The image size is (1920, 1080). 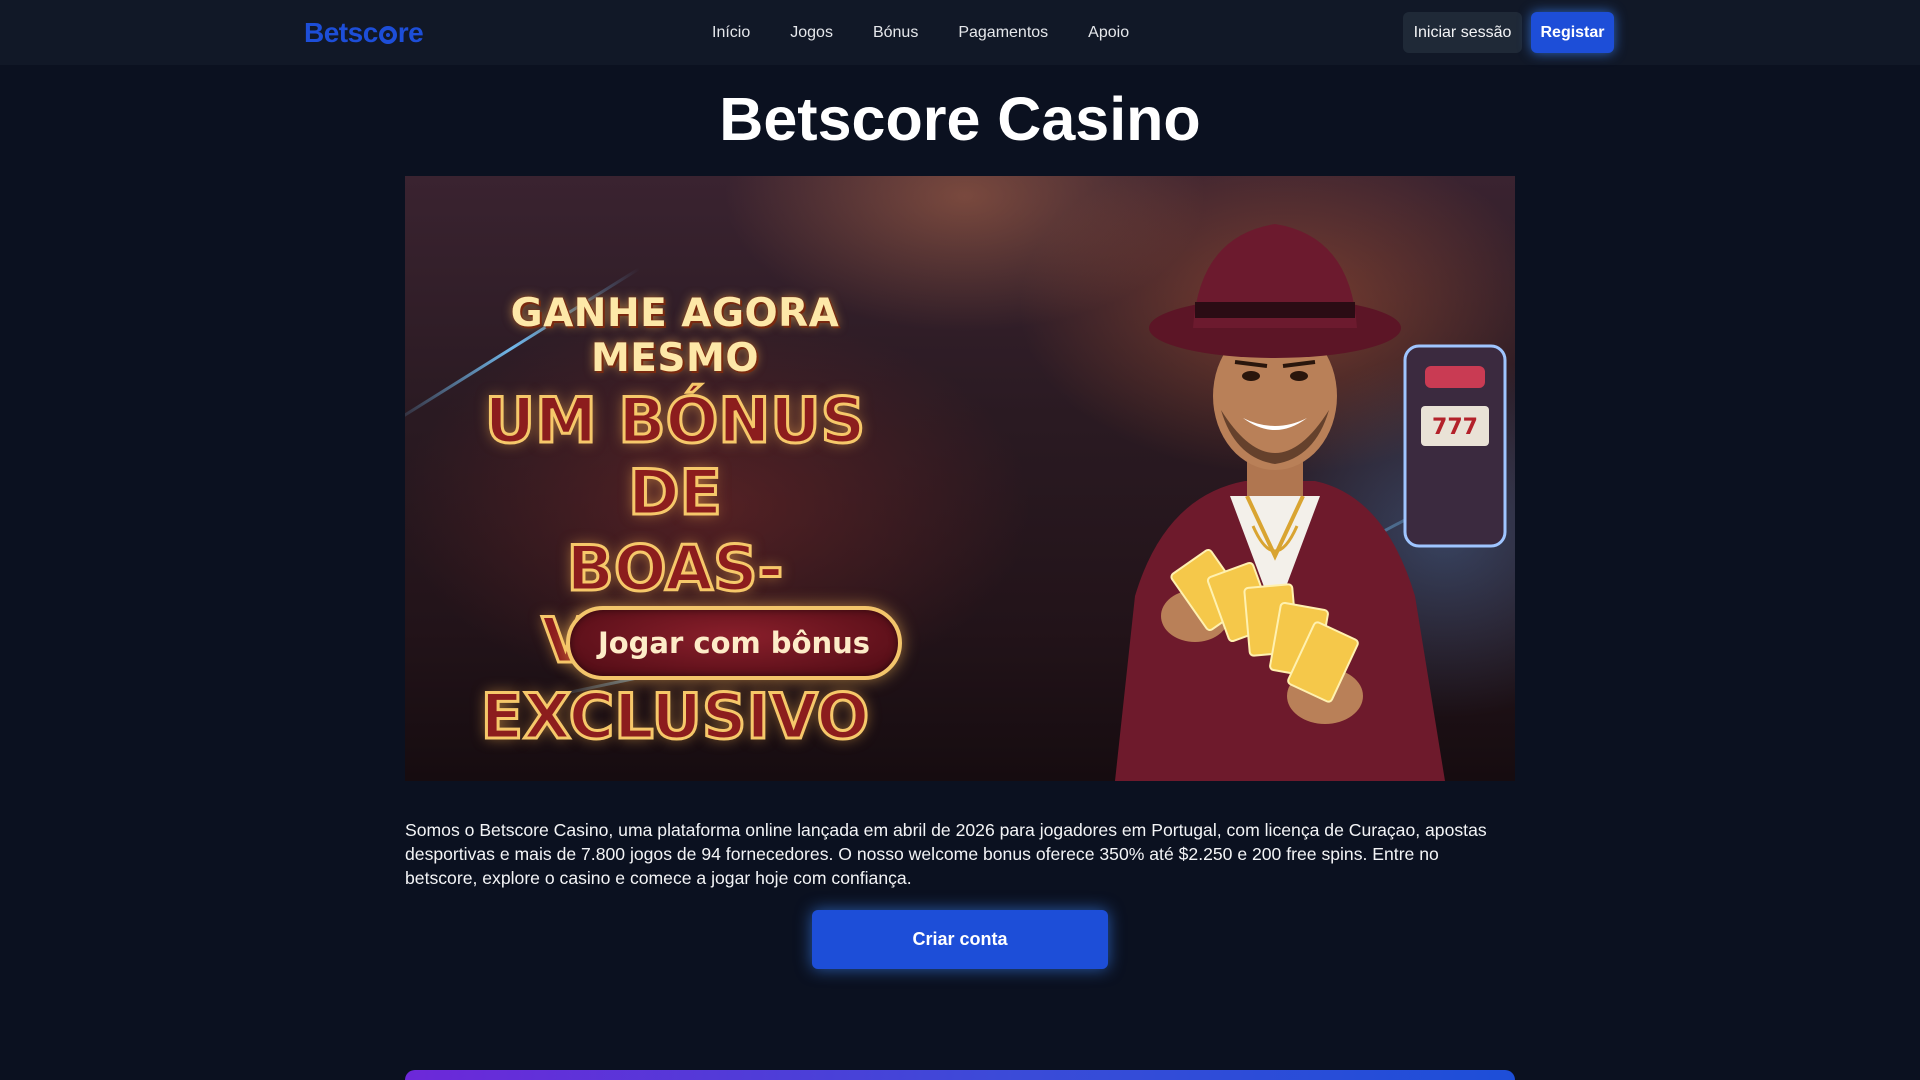 What do you see at coordinates (1455, 427) in the screenshot?
I see `svg-text: 777` at bounding box center [1455, 427].